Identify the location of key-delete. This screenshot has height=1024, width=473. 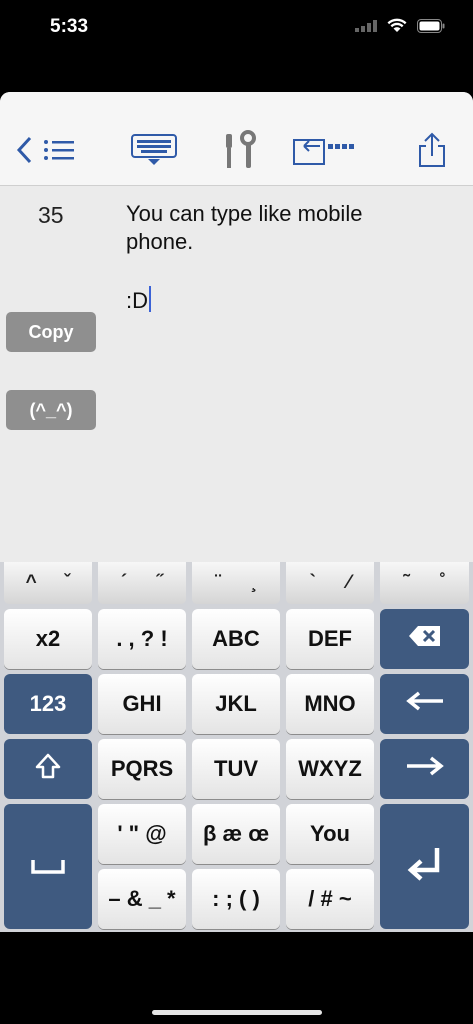
(424, 639).